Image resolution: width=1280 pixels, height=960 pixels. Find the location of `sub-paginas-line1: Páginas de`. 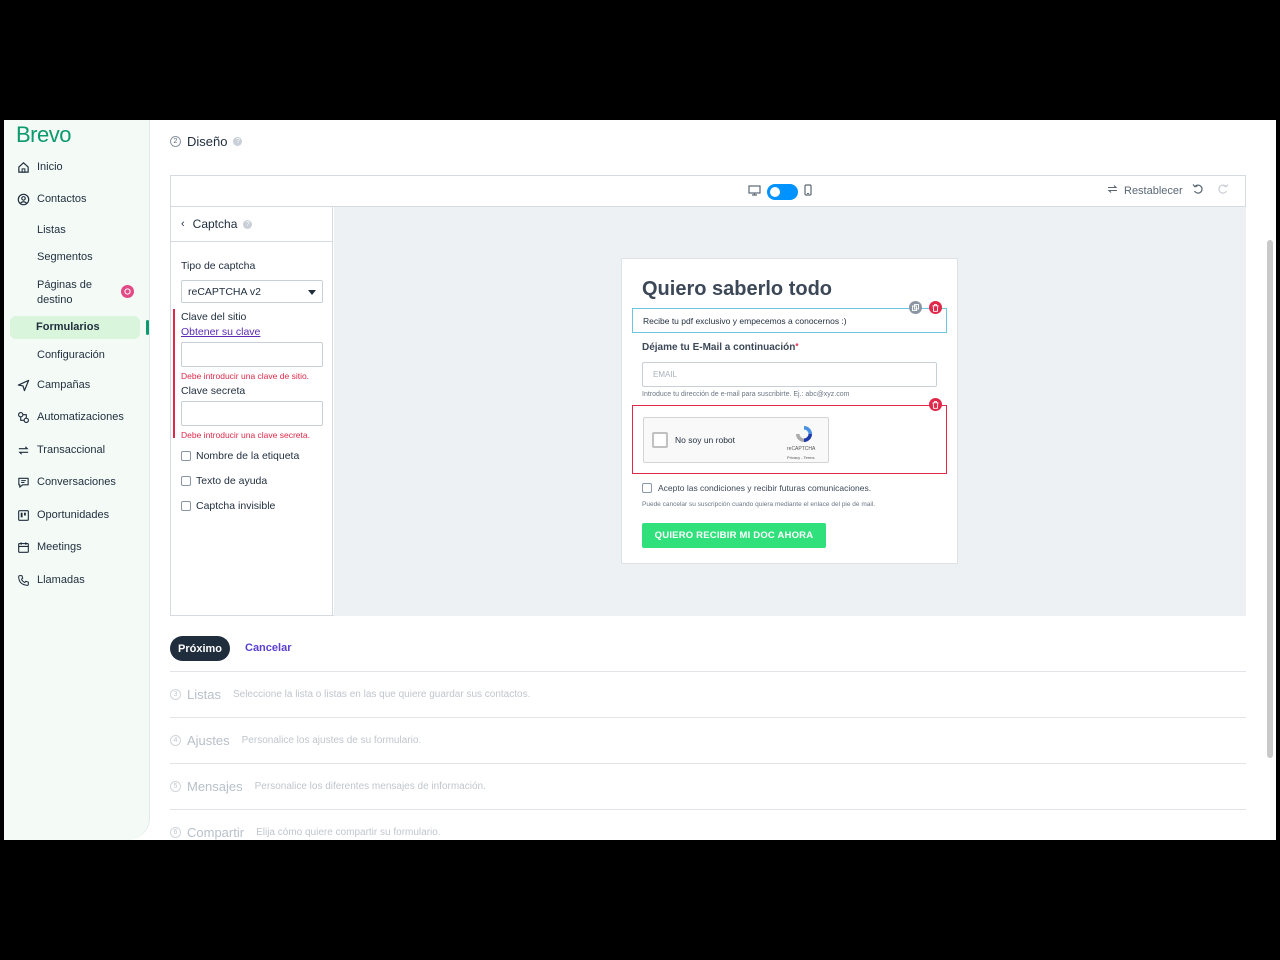

sub-paginas-line1: Páginas de is located at coordinates (65, 285).